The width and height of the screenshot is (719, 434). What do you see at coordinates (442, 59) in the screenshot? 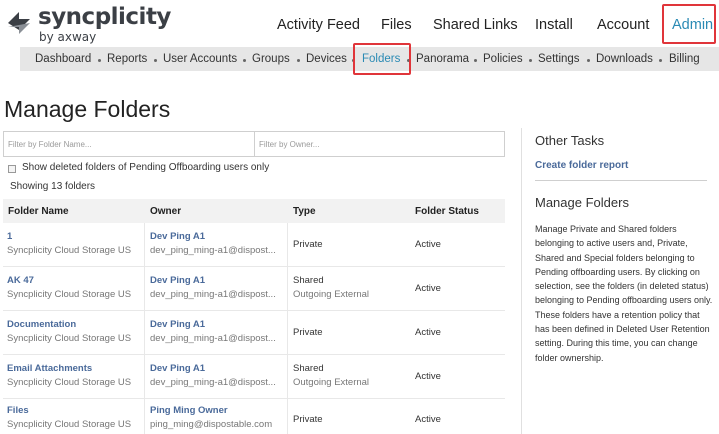
I see `subnav-panorama: Panorama` at bounding box center [442, 59].